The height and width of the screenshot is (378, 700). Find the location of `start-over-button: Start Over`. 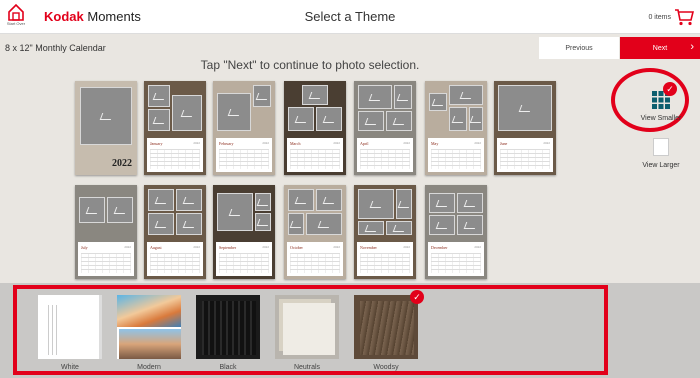

start-over-button: Start Over is located at coordinates (16, 17).